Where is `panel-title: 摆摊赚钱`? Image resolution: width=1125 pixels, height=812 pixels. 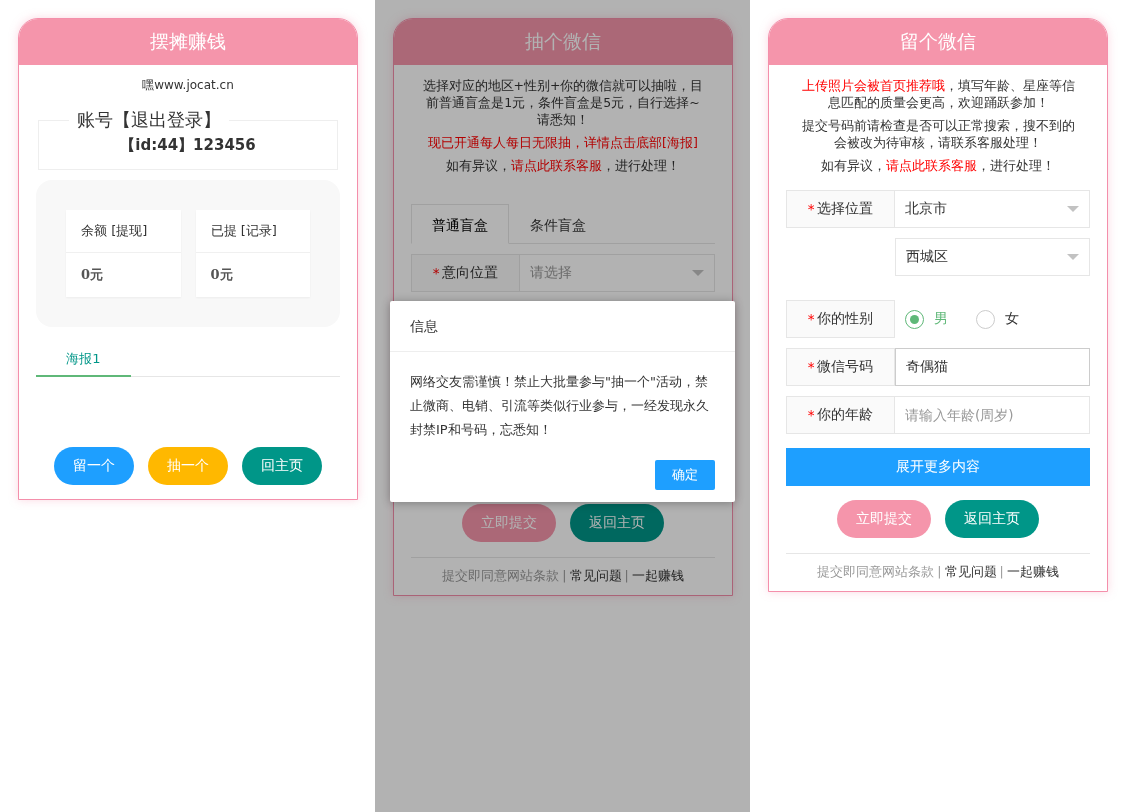
panel-title: 摆摊赚钱 is located at coordinates (188, 42).